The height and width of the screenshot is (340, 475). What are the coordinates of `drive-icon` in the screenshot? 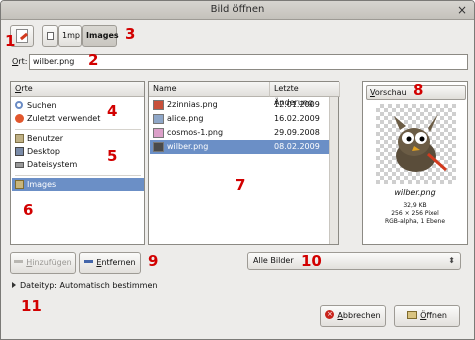 It's located at (19, 165).